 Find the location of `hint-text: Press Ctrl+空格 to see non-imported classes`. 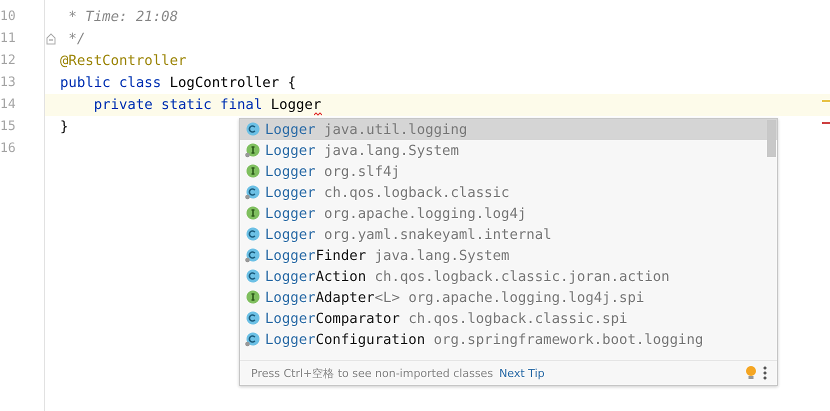

hint-text: Press Ctrl+空格 to see non-imported classes is located at coordinates (372, 373).